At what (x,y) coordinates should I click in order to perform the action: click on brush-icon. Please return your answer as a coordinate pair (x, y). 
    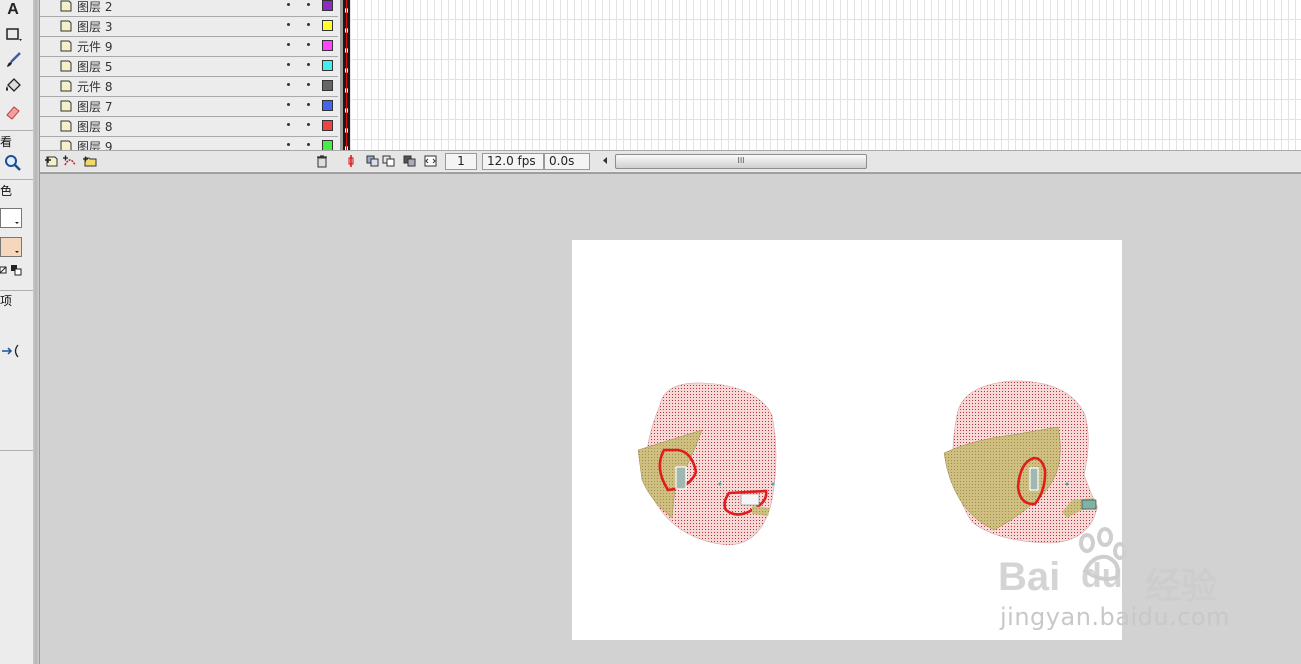
    Looking at the image, I should click on (14, 59).